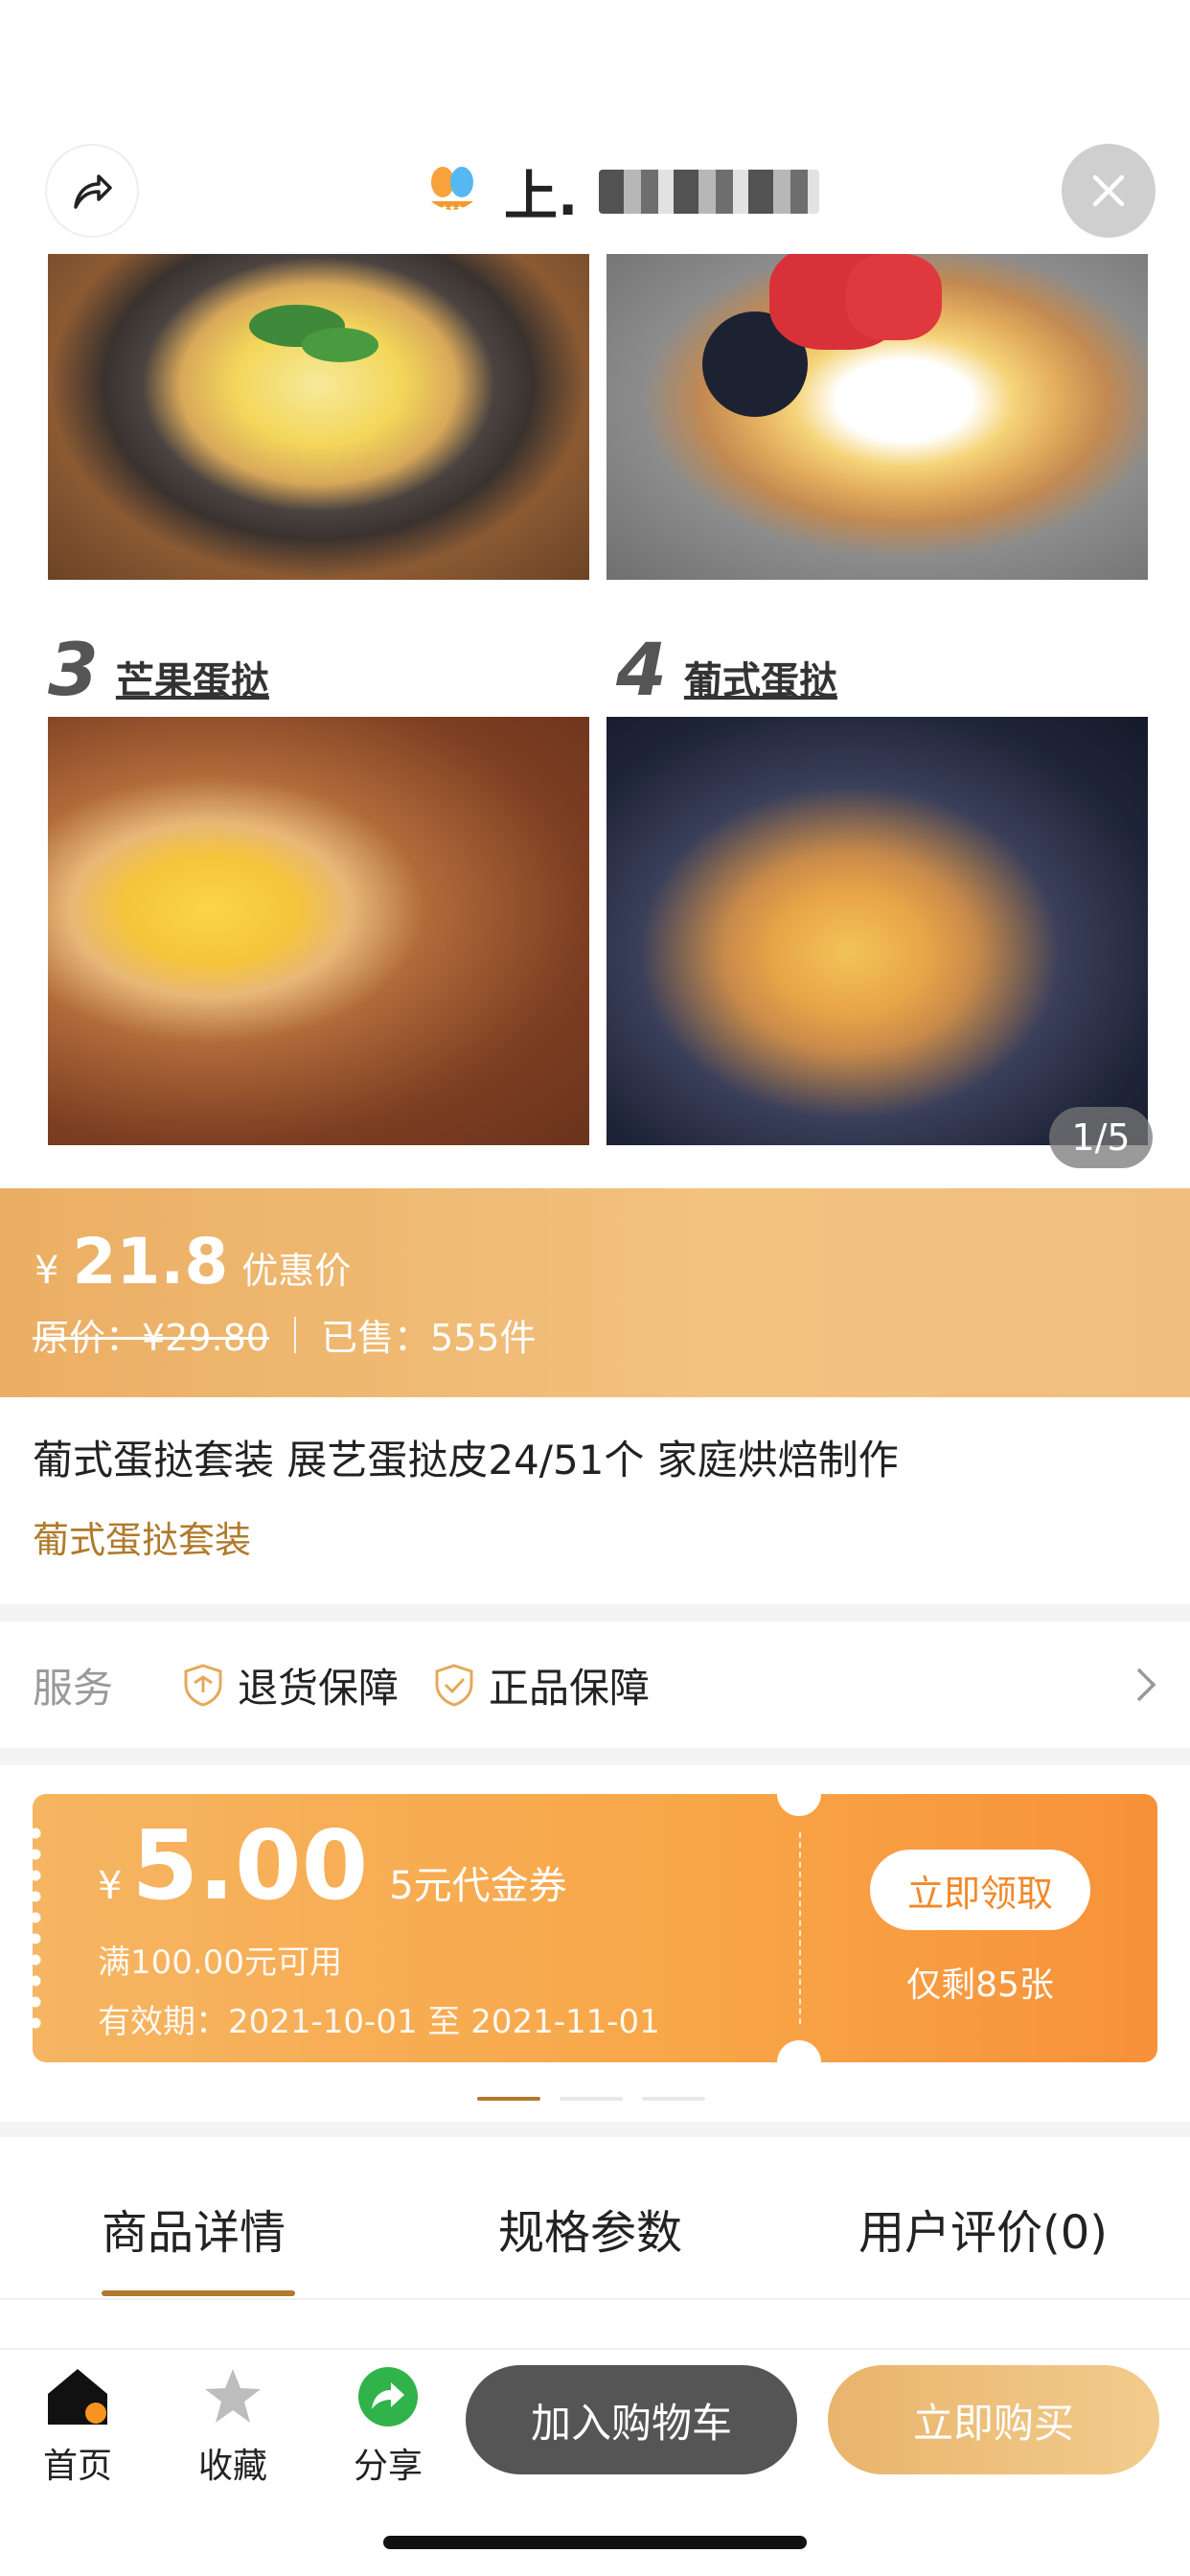 This screenshot has height=2576, width=1190. Describe the element at coordinates (232, 2466) in the screenshot. I see `nav-label: 收藏` at that location.